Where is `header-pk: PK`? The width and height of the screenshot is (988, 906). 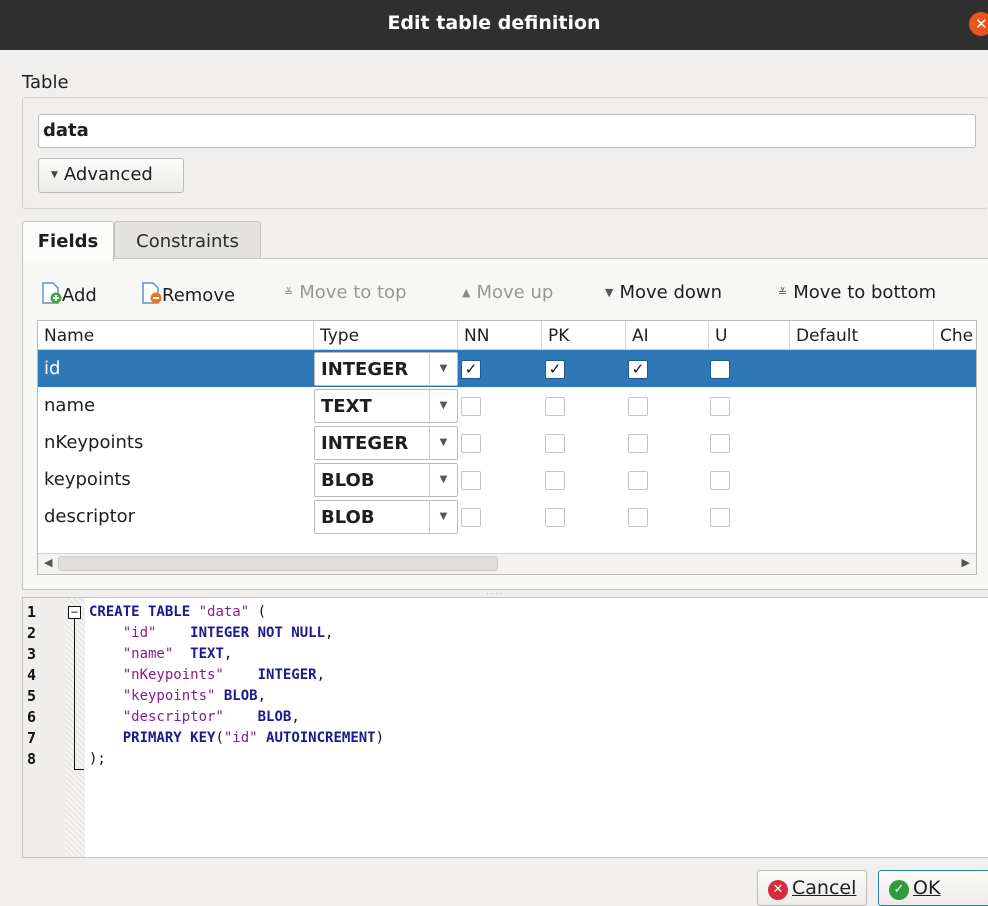 header-pk: PK is located at coordinates (584, 335).